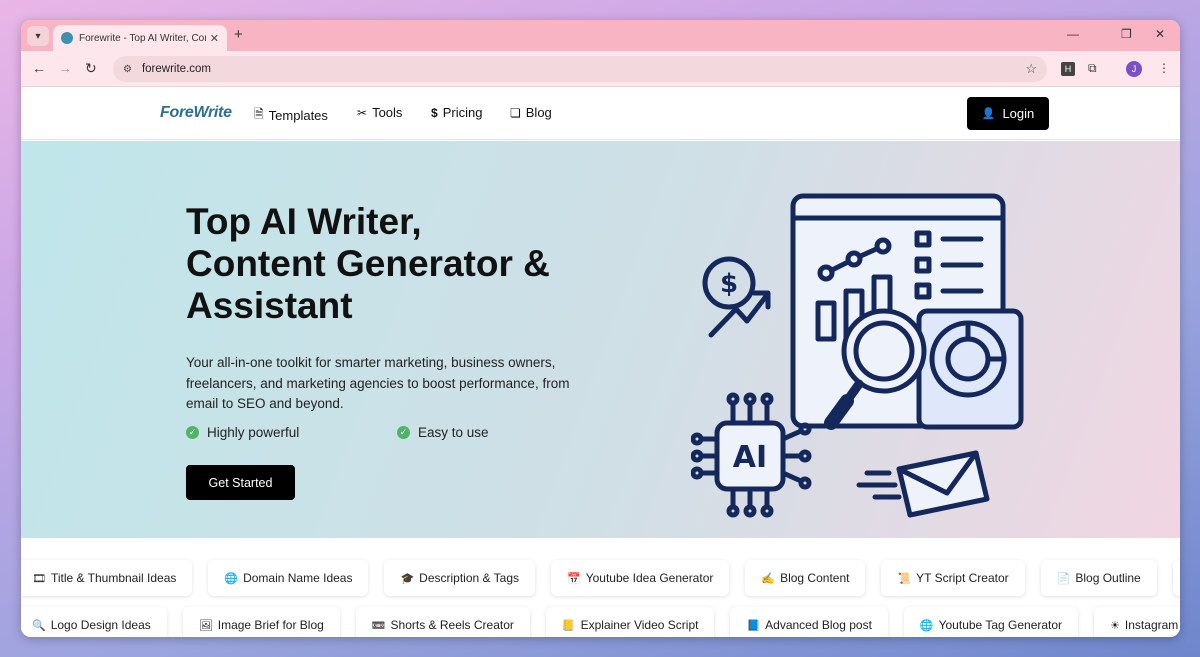 The width and height of the screenshot is (1200, 657). Describe the element at coordinates (568, 625) in the screenshot. I see `chip-icon: 📒` at that location.